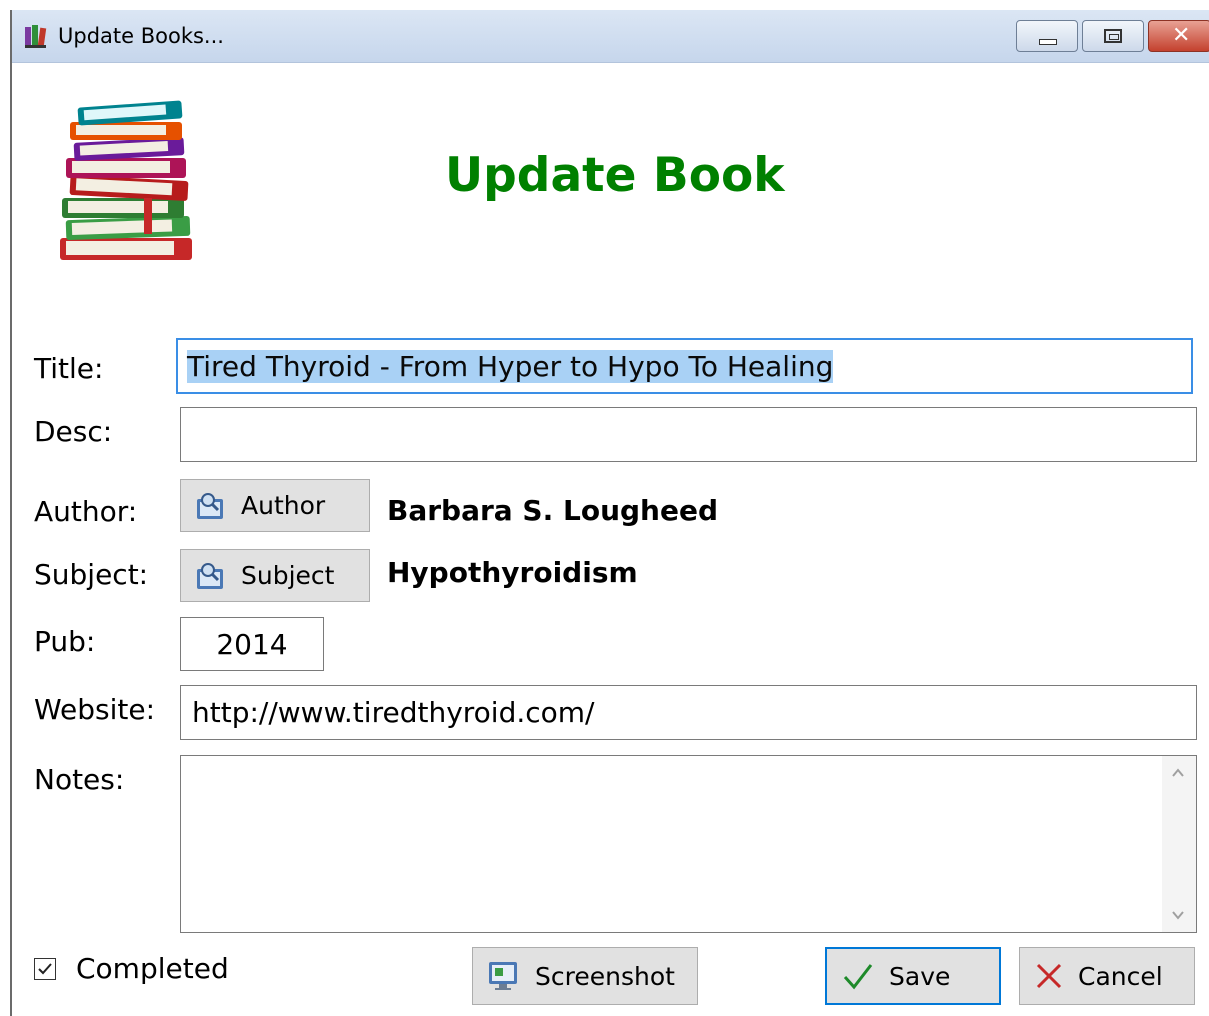 This screenshot has height=1016, width=1209. Describe the element at coordinates (283, 505) in the screenshot. I see `author-button-label: Author` at that location.